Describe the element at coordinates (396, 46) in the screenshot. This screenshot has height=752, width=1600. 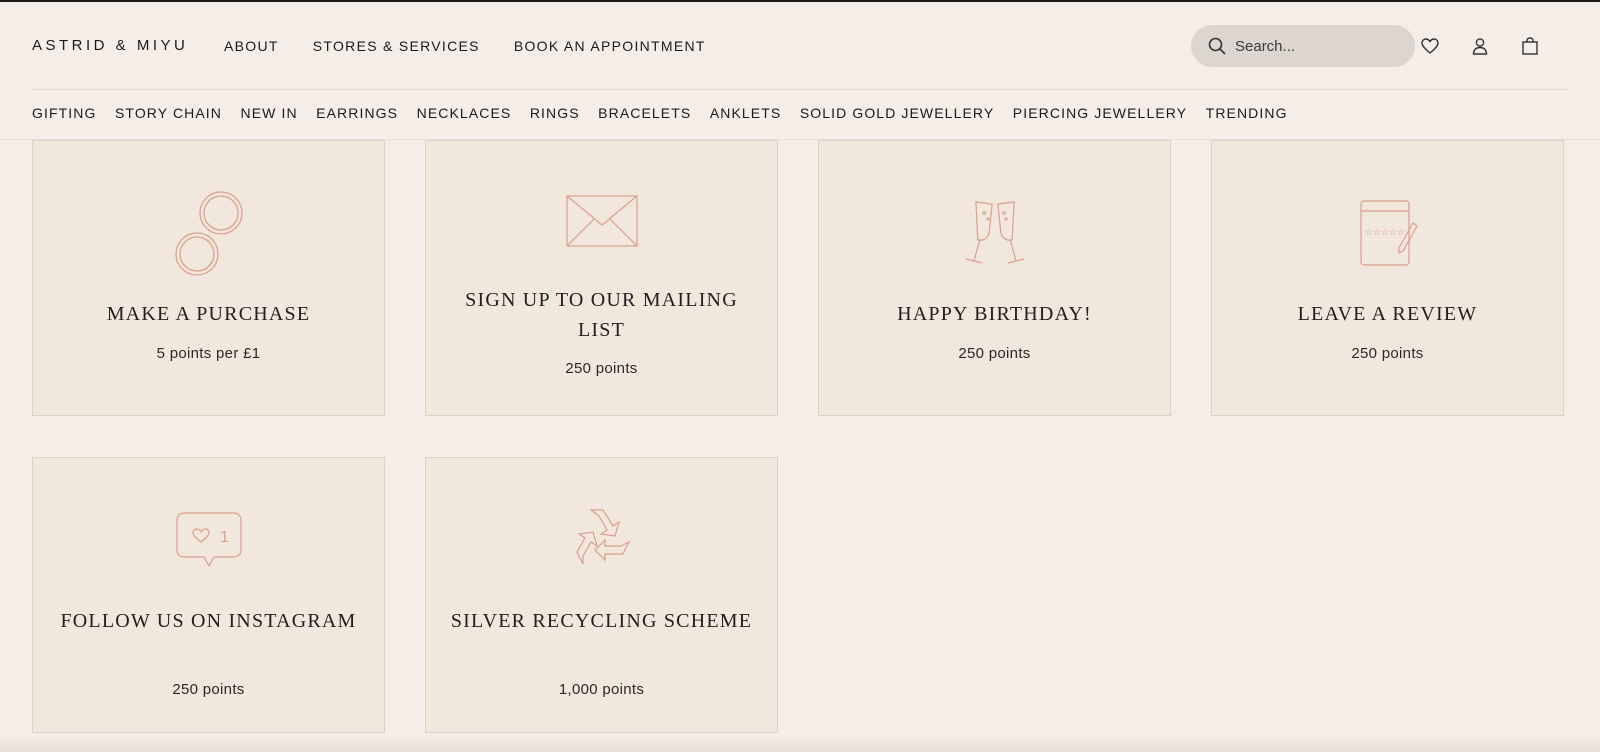
I see `nav-stores-services: STORES & SERVICES` at that location.